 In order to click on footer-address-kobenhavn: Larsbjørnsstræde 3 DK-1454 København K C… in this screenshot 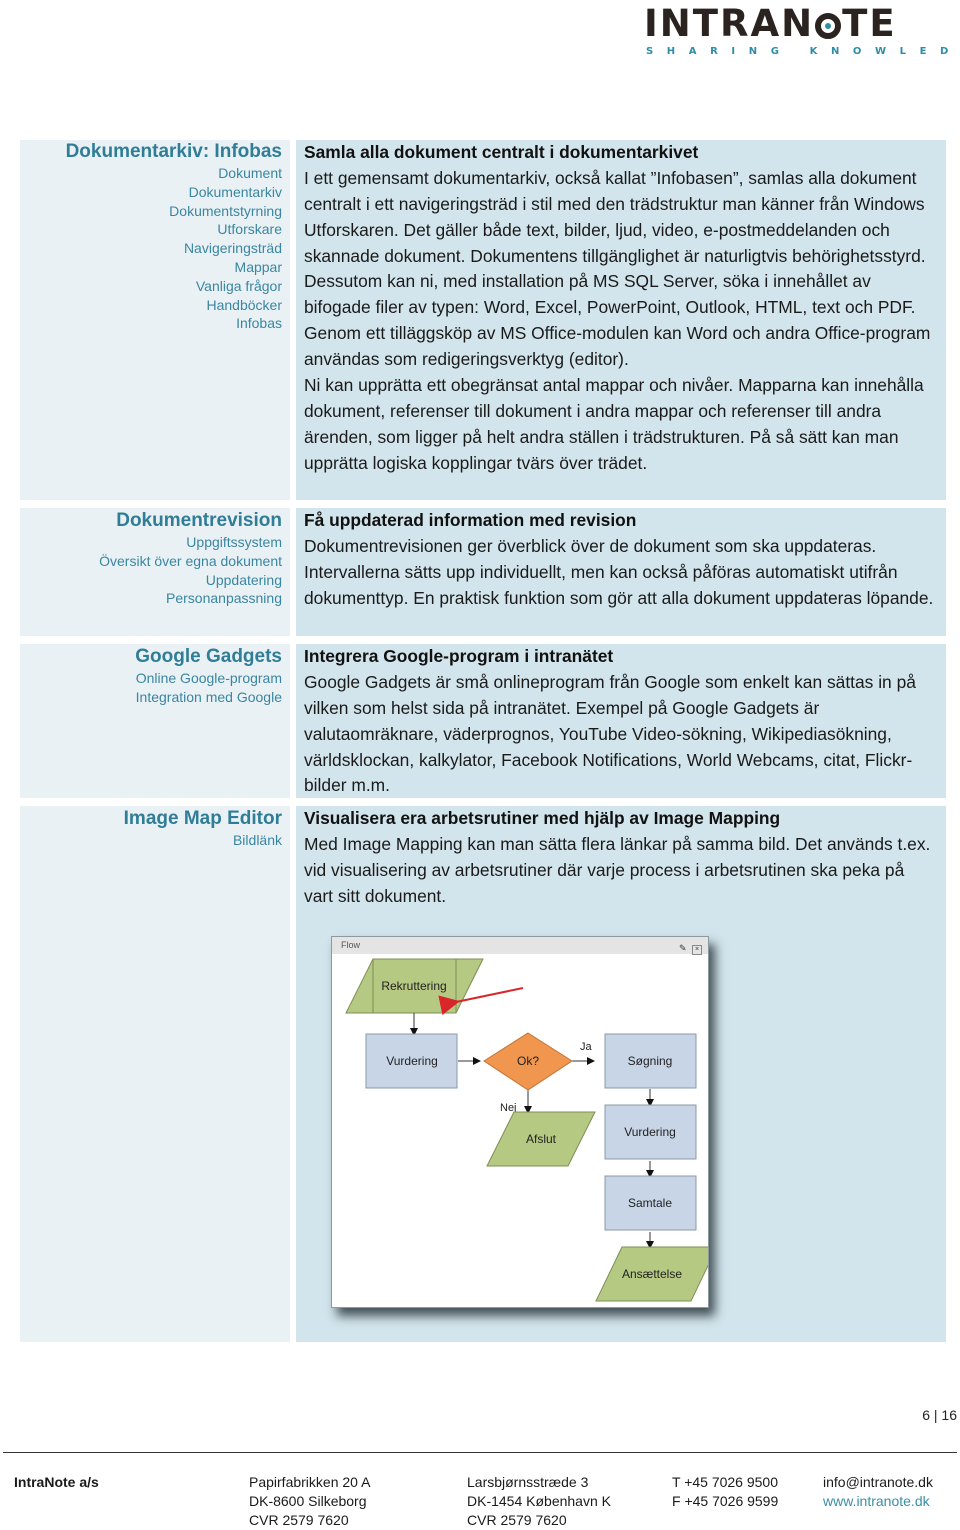, I will do `click(539, 1501)`.